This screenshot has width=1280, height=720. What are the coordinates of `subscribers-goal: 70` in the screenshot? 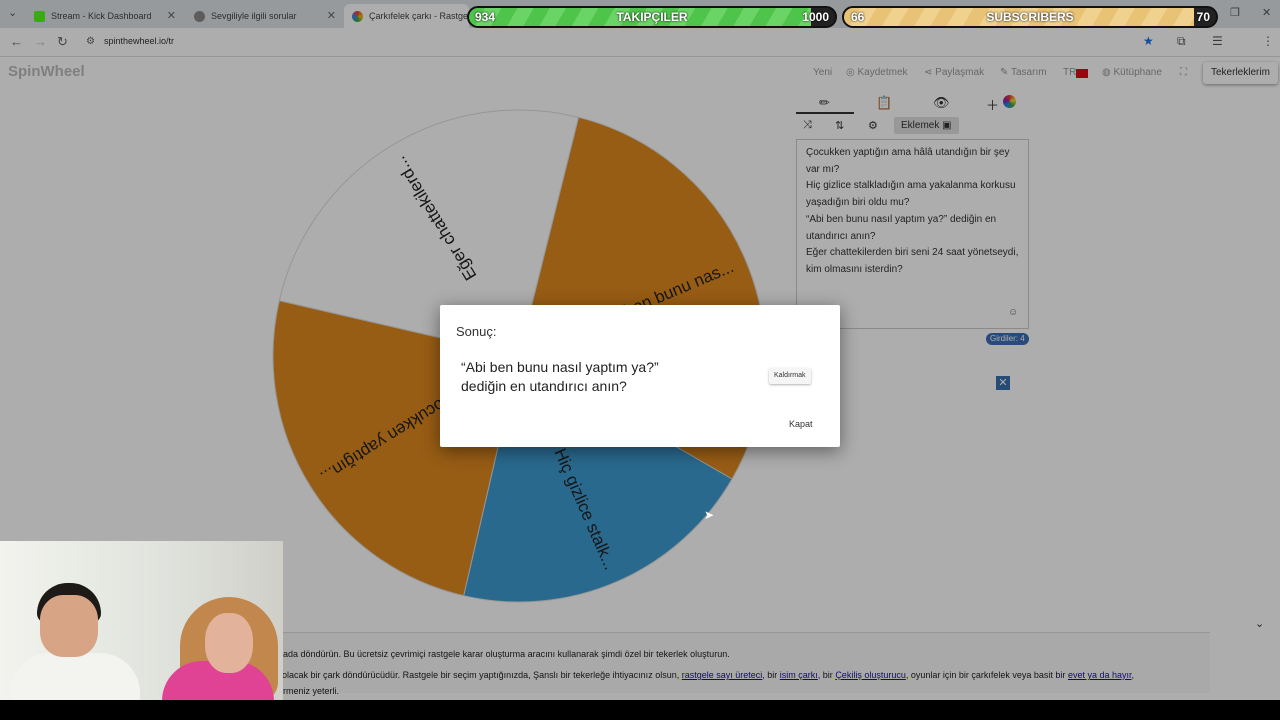 It's located at (1203, 17).